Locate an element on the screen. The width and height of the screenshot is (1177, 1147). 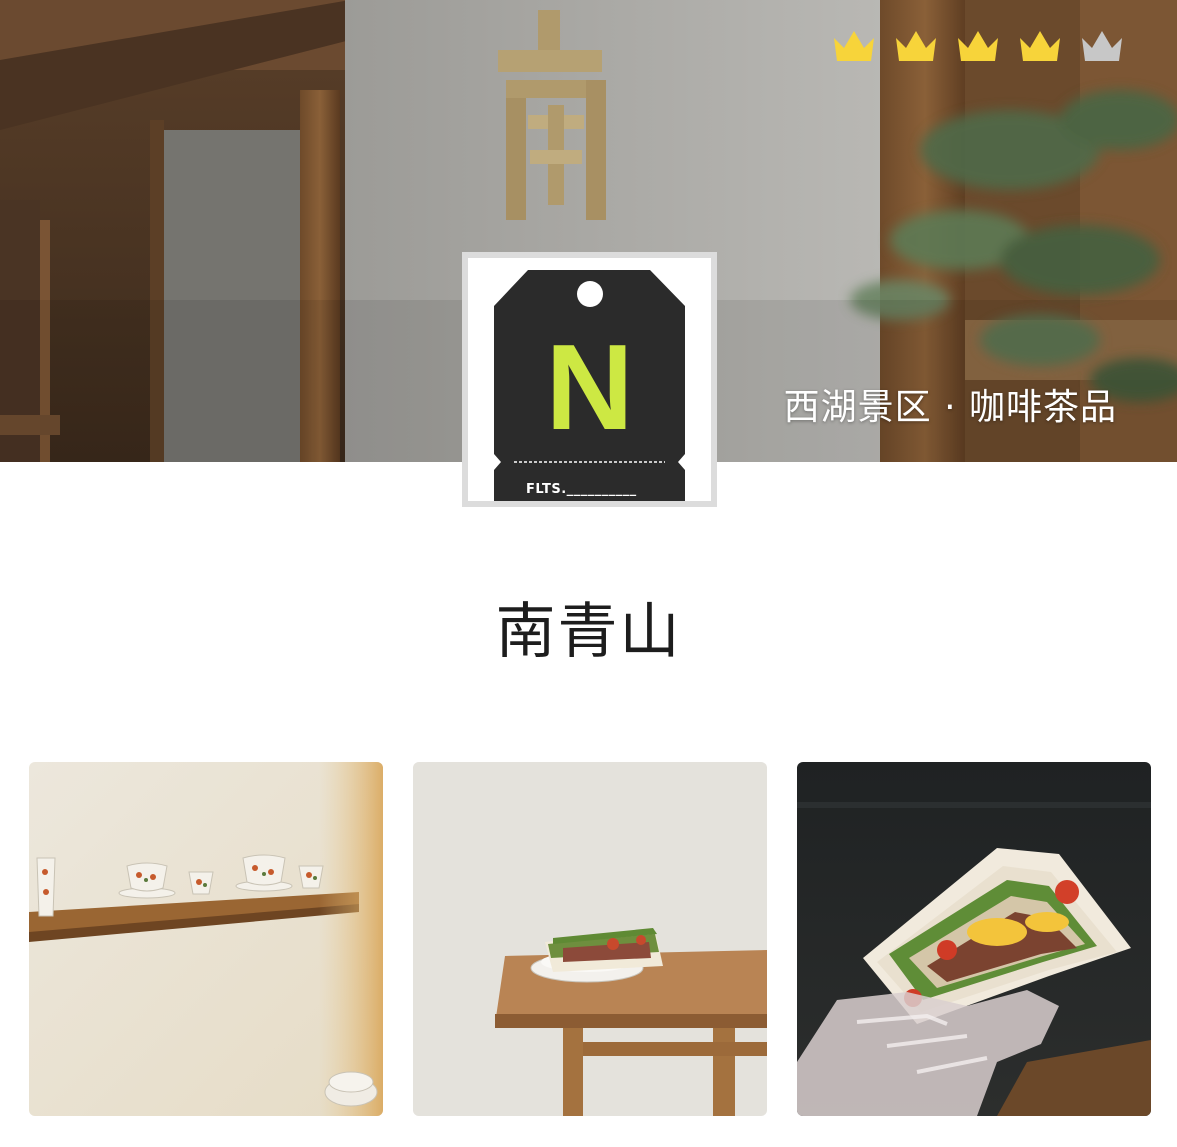
logo-caption: FLTS.__________ is located at coordinates (581, 489).